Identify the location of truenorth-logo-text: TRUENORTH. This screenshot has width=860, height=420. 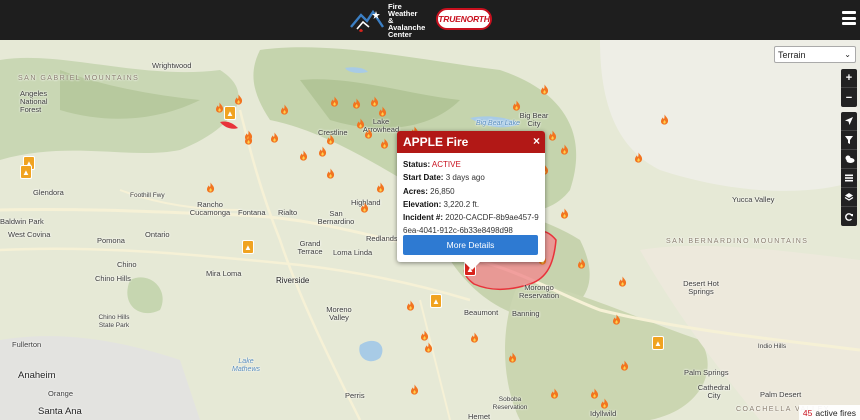
(464, 19).